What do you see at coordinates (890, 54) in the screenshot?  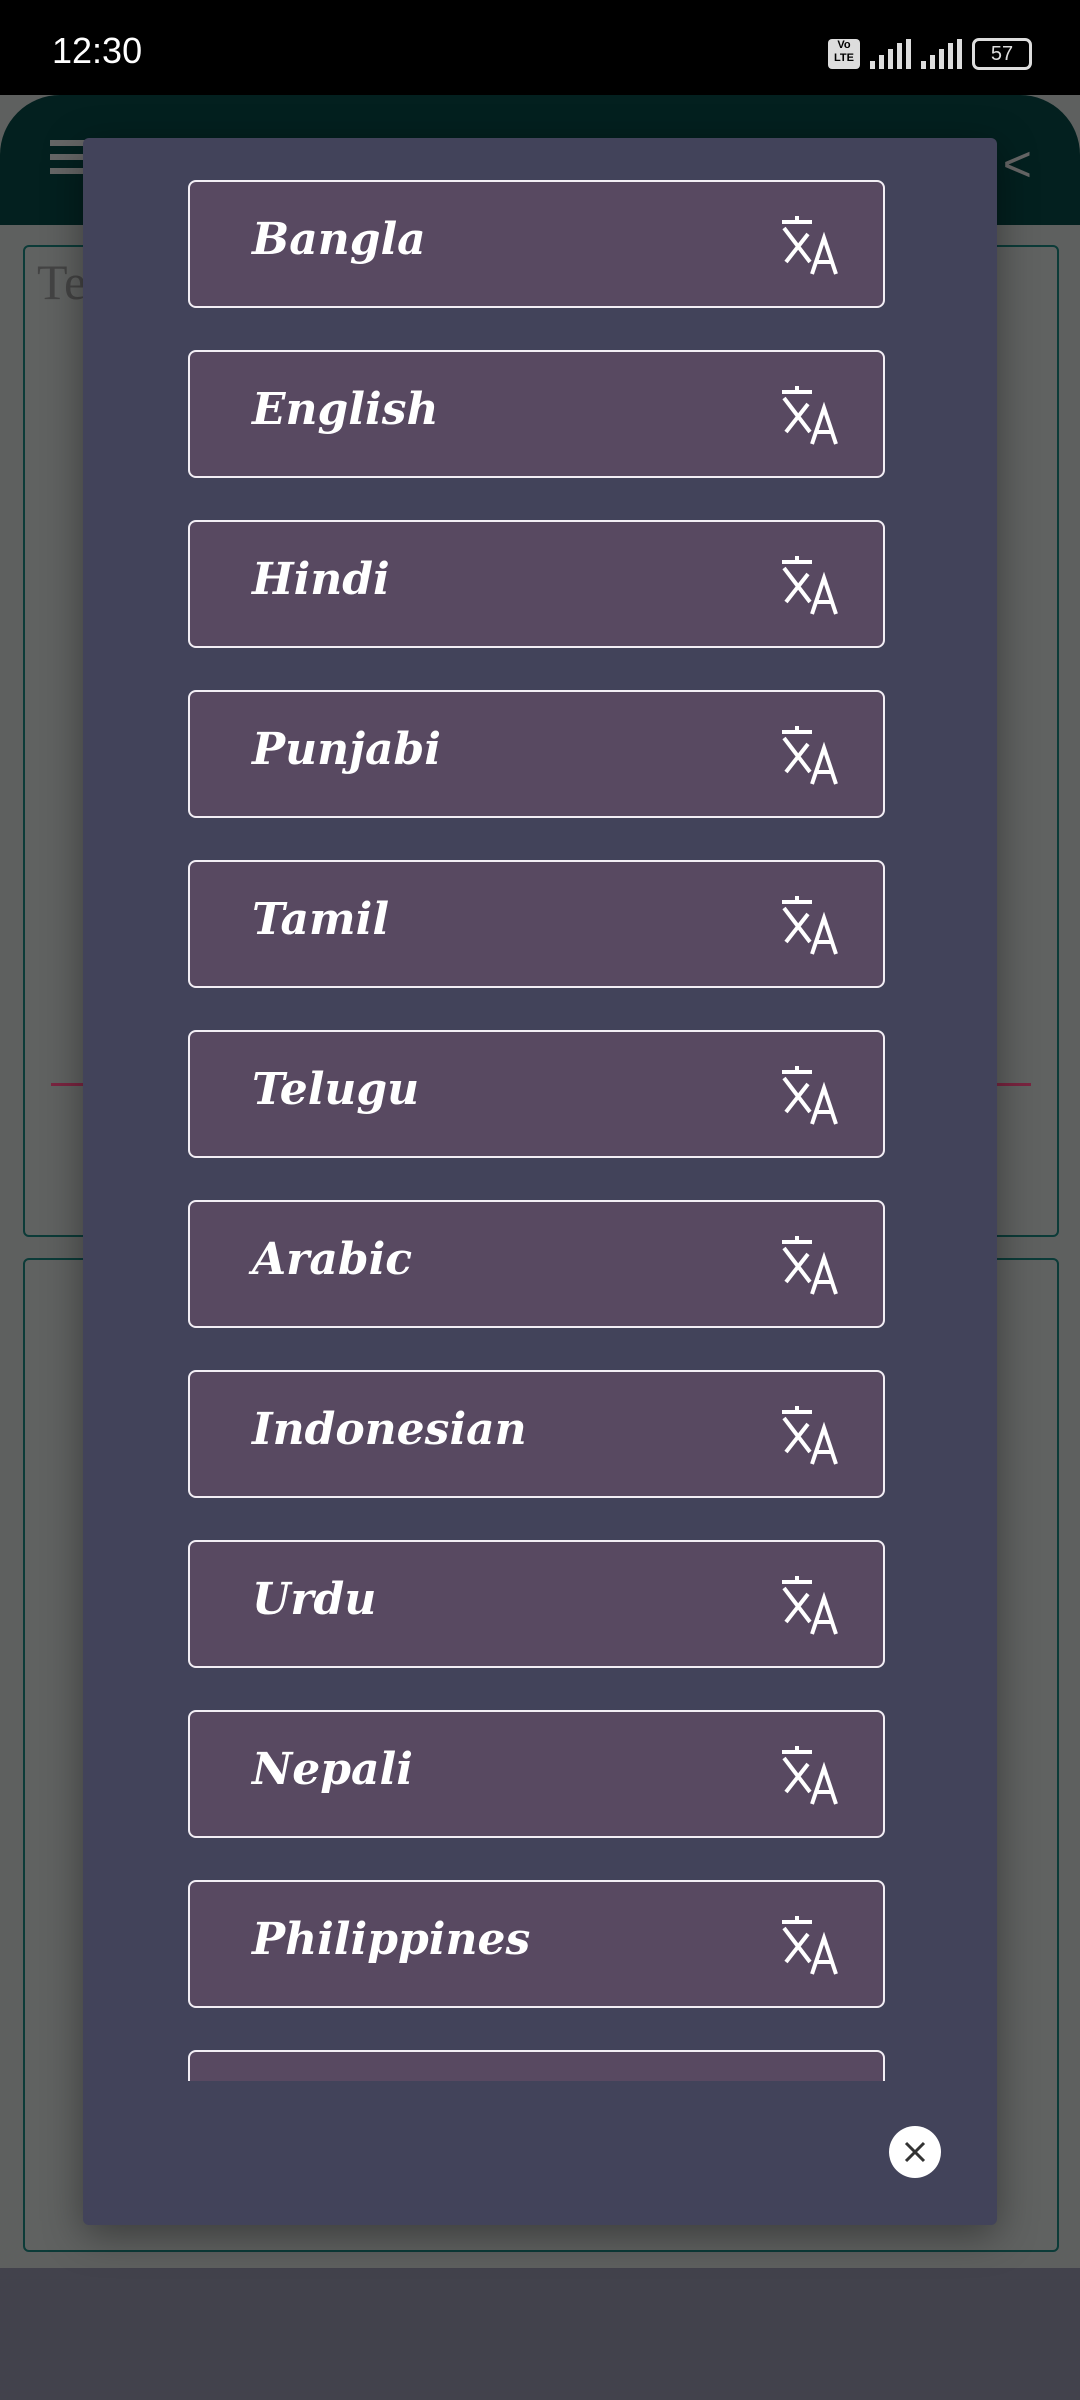 I see `signal-icon` at bounding box center [890, 54].